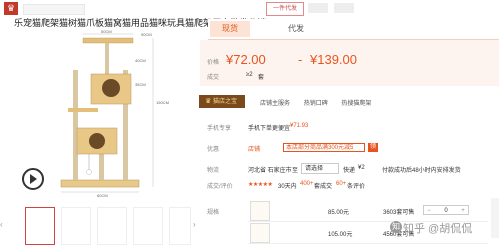  Describe the element at coordinates (3, 225) in the screenshot. I see `thumbs-prev-icon: ‹` at that location.